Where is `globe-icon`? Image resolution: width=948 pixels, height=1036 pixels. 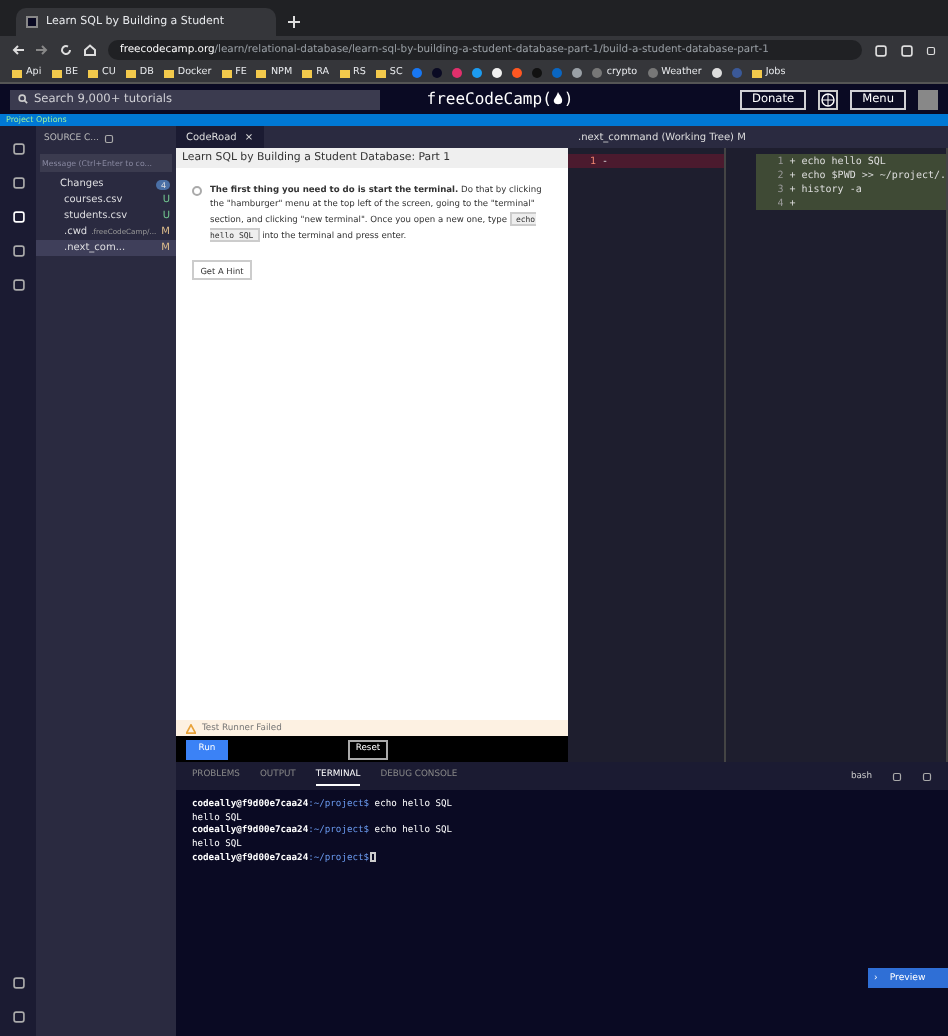
globe-icon is located at coordinates (828, 99).